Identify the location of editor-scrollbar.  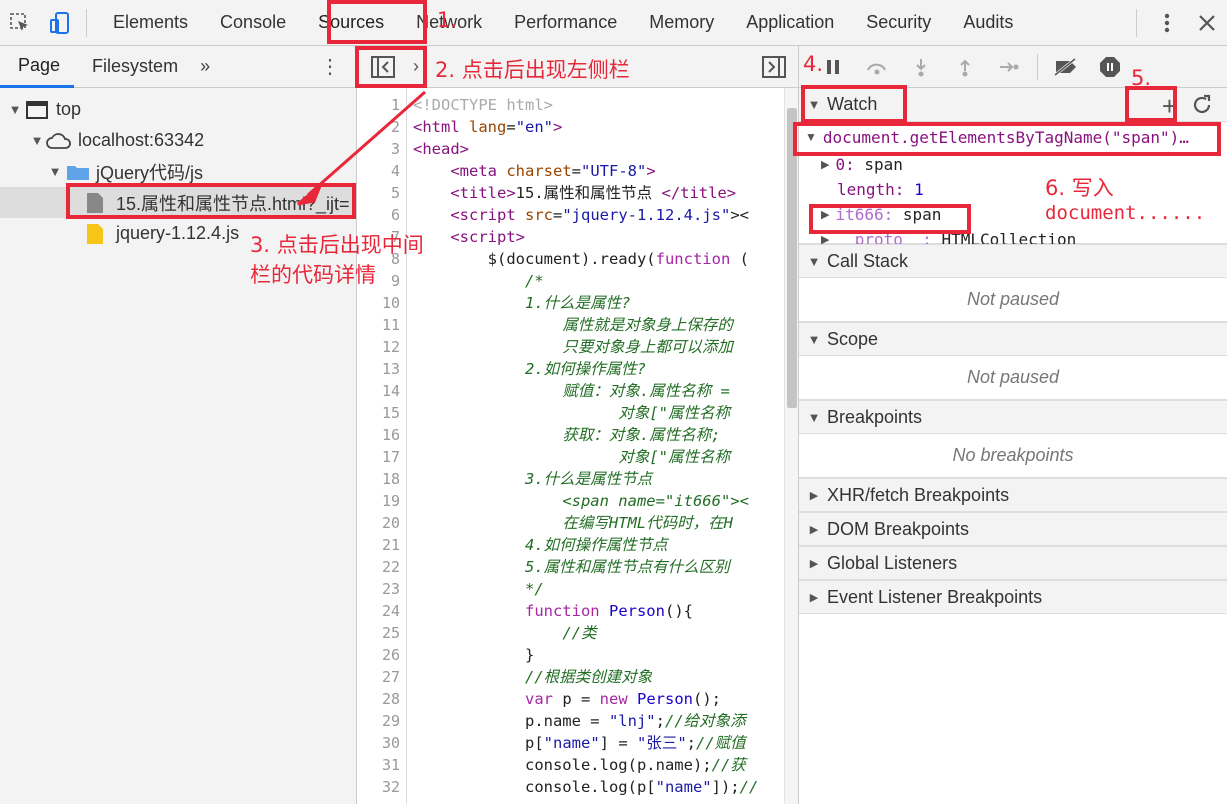
(791, 446).